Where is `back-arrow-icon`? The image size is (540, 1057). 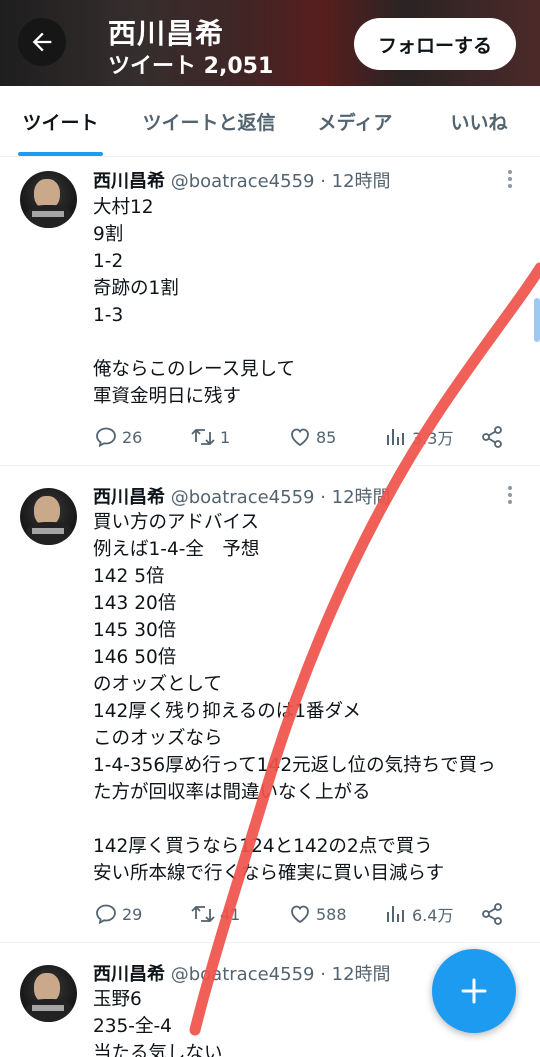 back-arrow-icon is located at coordinates (42, 42).